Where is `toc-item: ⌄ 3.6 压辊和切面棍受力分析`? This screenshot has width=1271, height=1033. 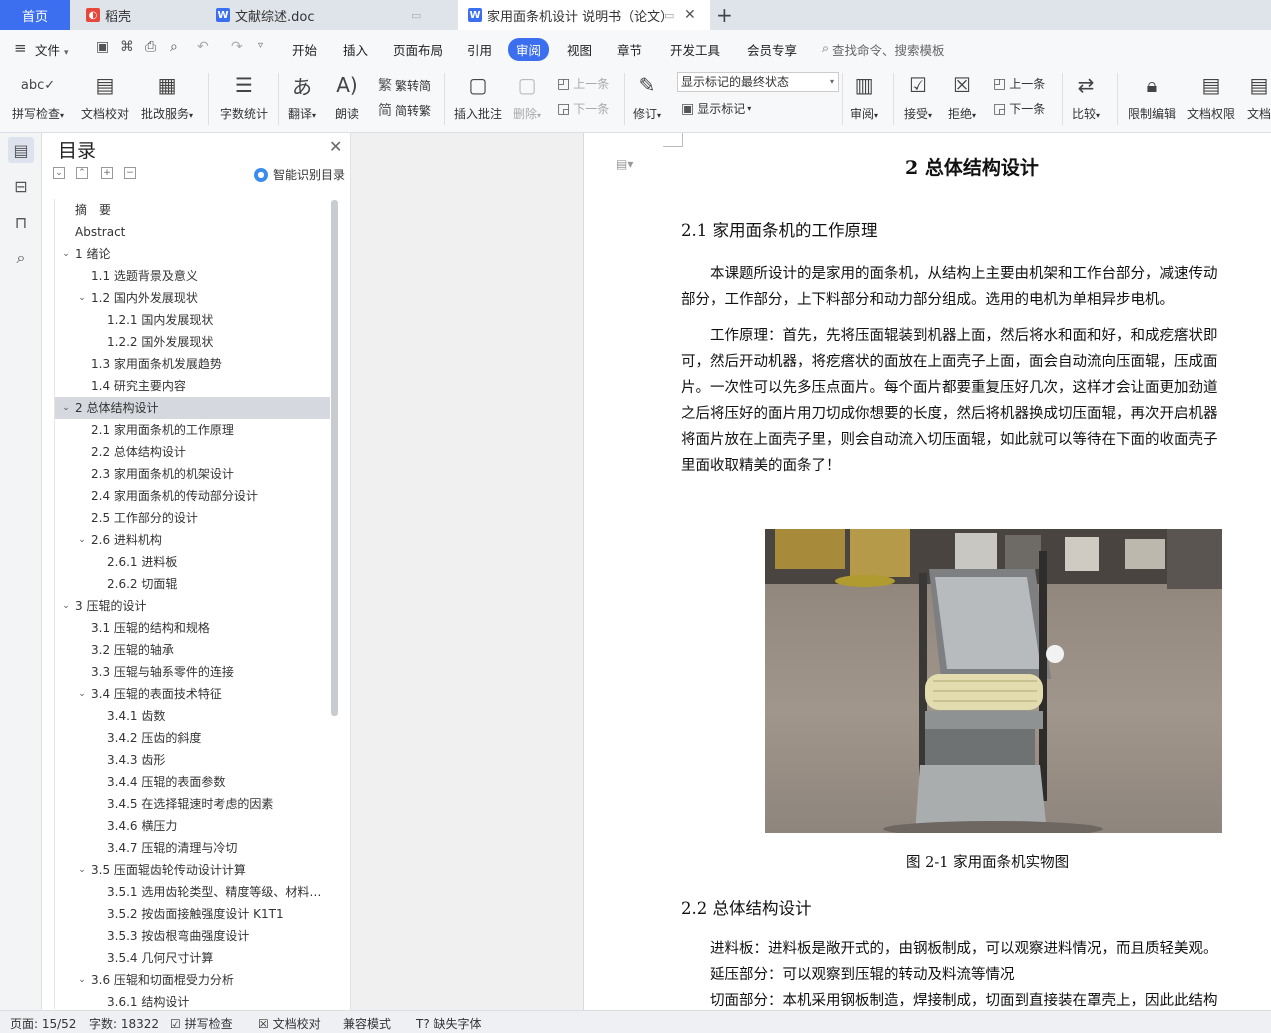 toc-item: ⌄ 3.6 压辊和切面棍受力分析 is located at coordinates (192, 980).